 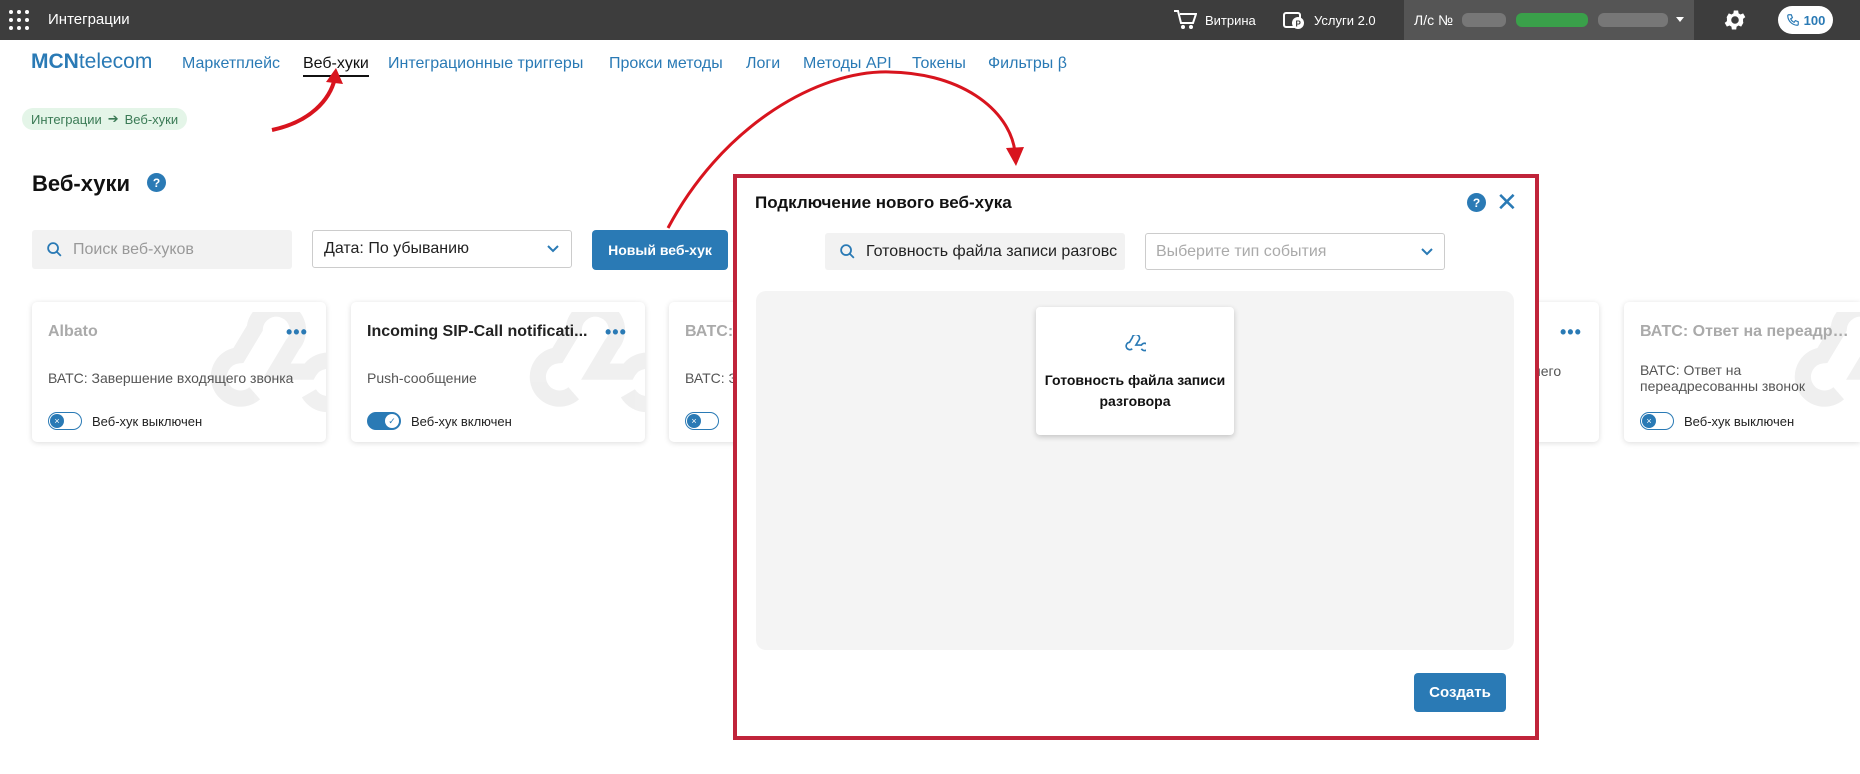 I want to click on card-toggle: ✓ Веб-хук включен, so click(x=439, y=421).